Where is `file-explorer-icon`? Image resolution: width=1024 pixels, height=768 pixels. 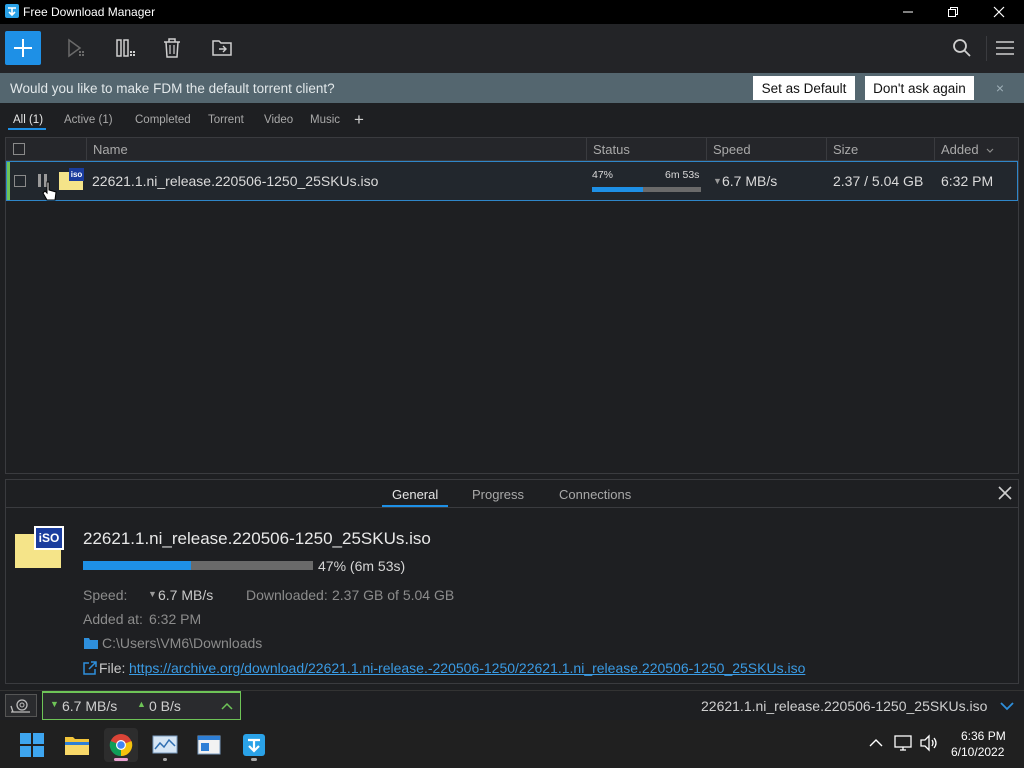
file-explorer-icon is located at coordinates (77, 746).